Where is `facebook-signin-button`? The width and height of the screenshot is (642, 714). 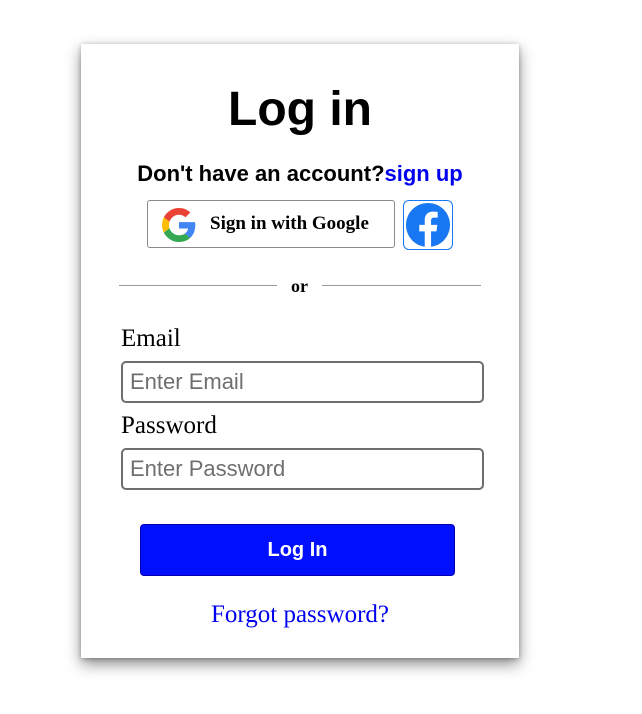 facebook-signin-button is located at coordinates (428, 225).